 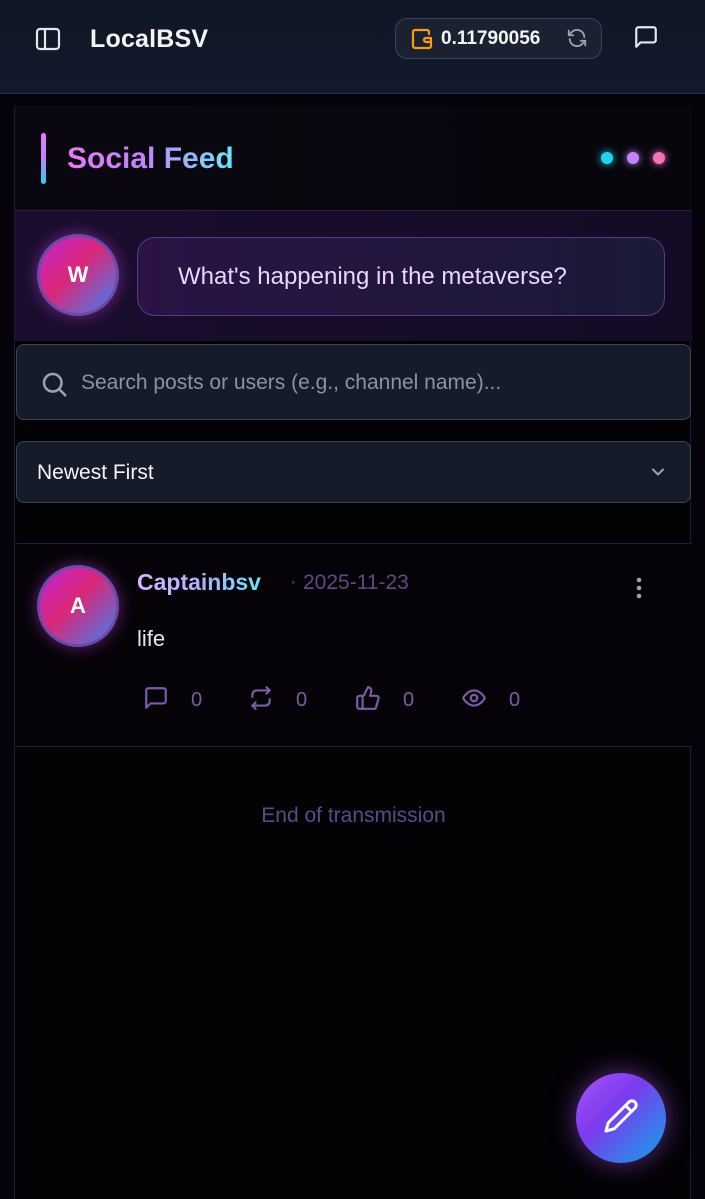 I want to click on like-count: 0, so click(x=409, y=699).